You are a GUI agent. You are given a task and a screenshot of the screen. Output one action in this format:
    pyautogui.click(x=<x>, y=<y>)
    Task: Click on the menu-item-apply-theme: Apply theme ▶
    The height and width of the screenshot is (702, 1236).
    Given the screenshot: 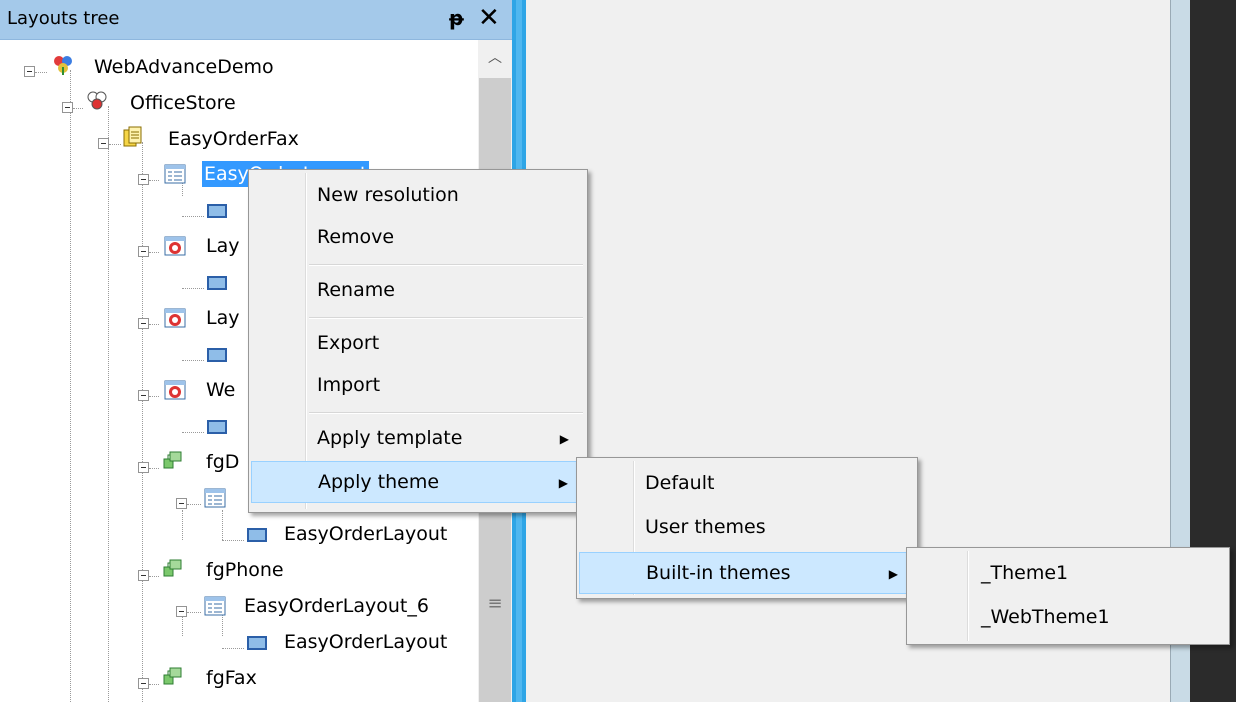 What is the action you would take?
    pyautogui.click(x=418, y=482)
    